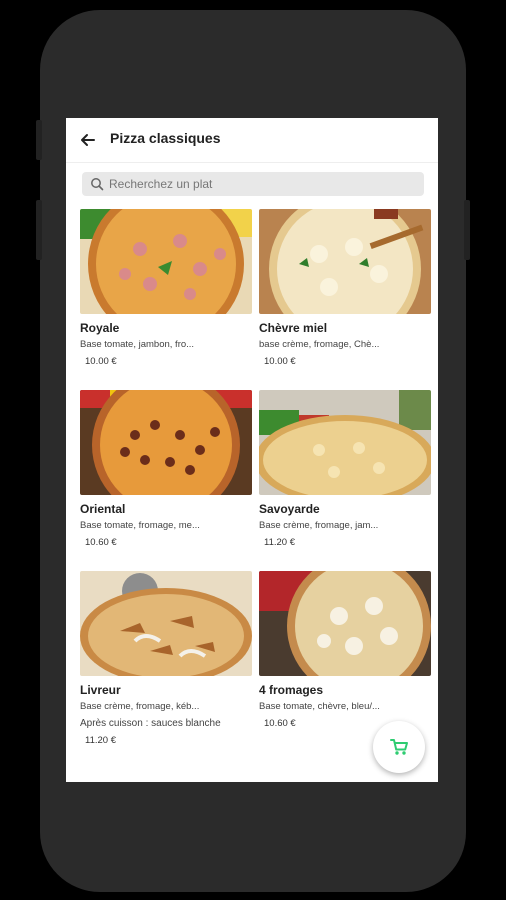 This screenshot has width=506, height=900. I want to click on search-bar: Recherchez un plat, so click(253, 184).